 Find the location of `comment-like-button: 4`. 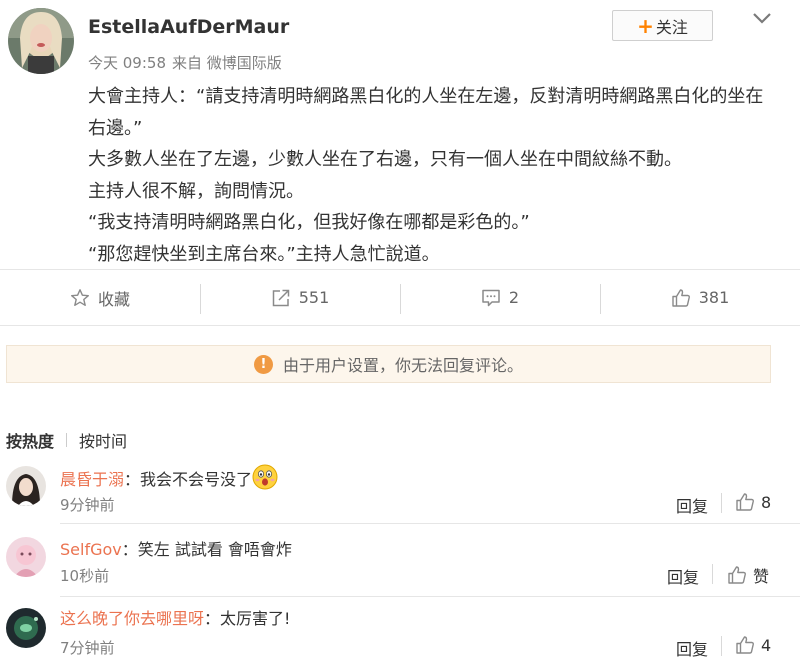

comment-like-button: 4 is located at coordinates (753, 645).